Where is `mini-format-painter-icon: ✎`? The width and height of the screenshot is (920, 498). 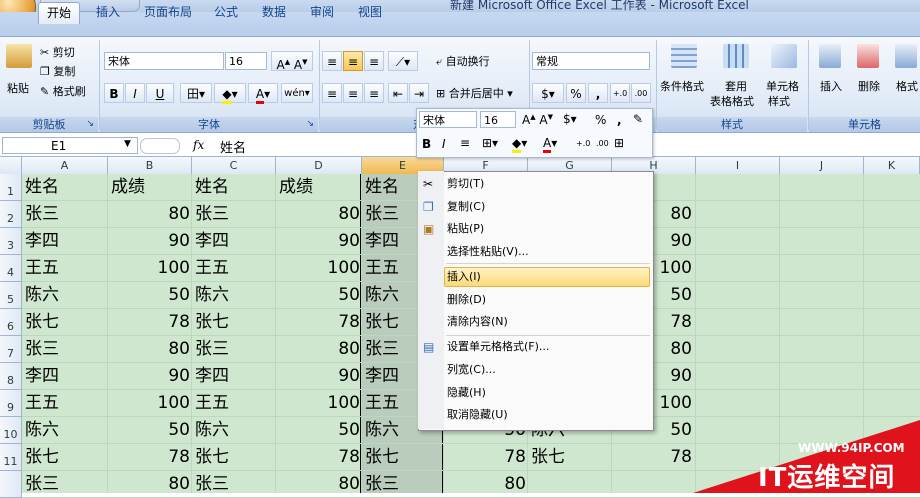 mini-format-painter-icon: ✎ is located at coordinates (638, 119).